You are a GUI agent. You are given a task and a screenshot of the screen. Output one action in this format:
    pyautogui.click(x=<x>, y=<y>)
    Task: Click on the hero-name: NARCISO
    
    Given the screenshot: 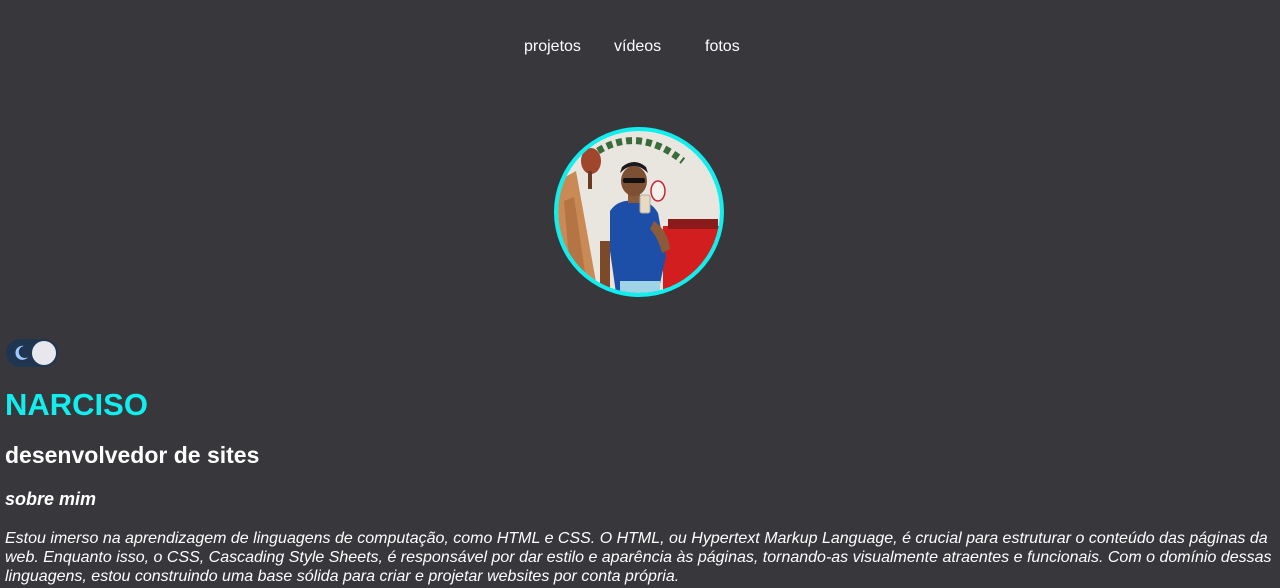 What is the action you would take?
    pyautogui.click(x=76, y=404)
    